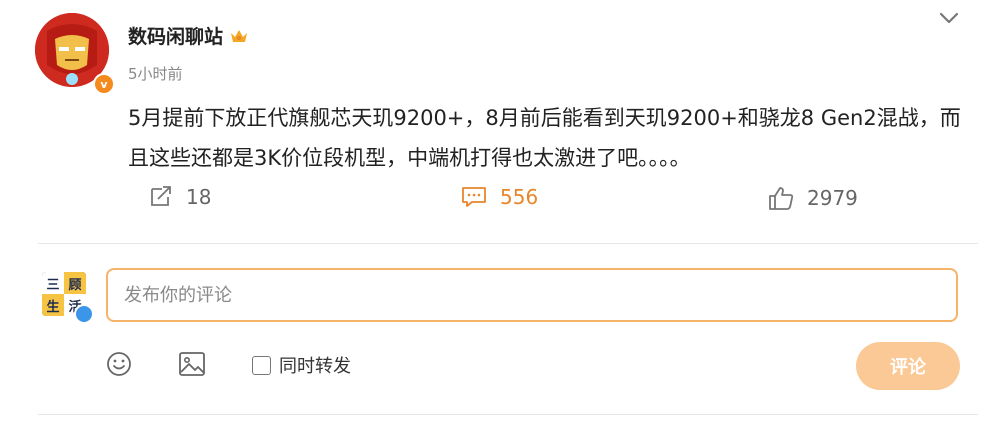 Image resolution: width=1000 pixels, height=430 pixels. I want to click on comment-input, so click(532, 295).